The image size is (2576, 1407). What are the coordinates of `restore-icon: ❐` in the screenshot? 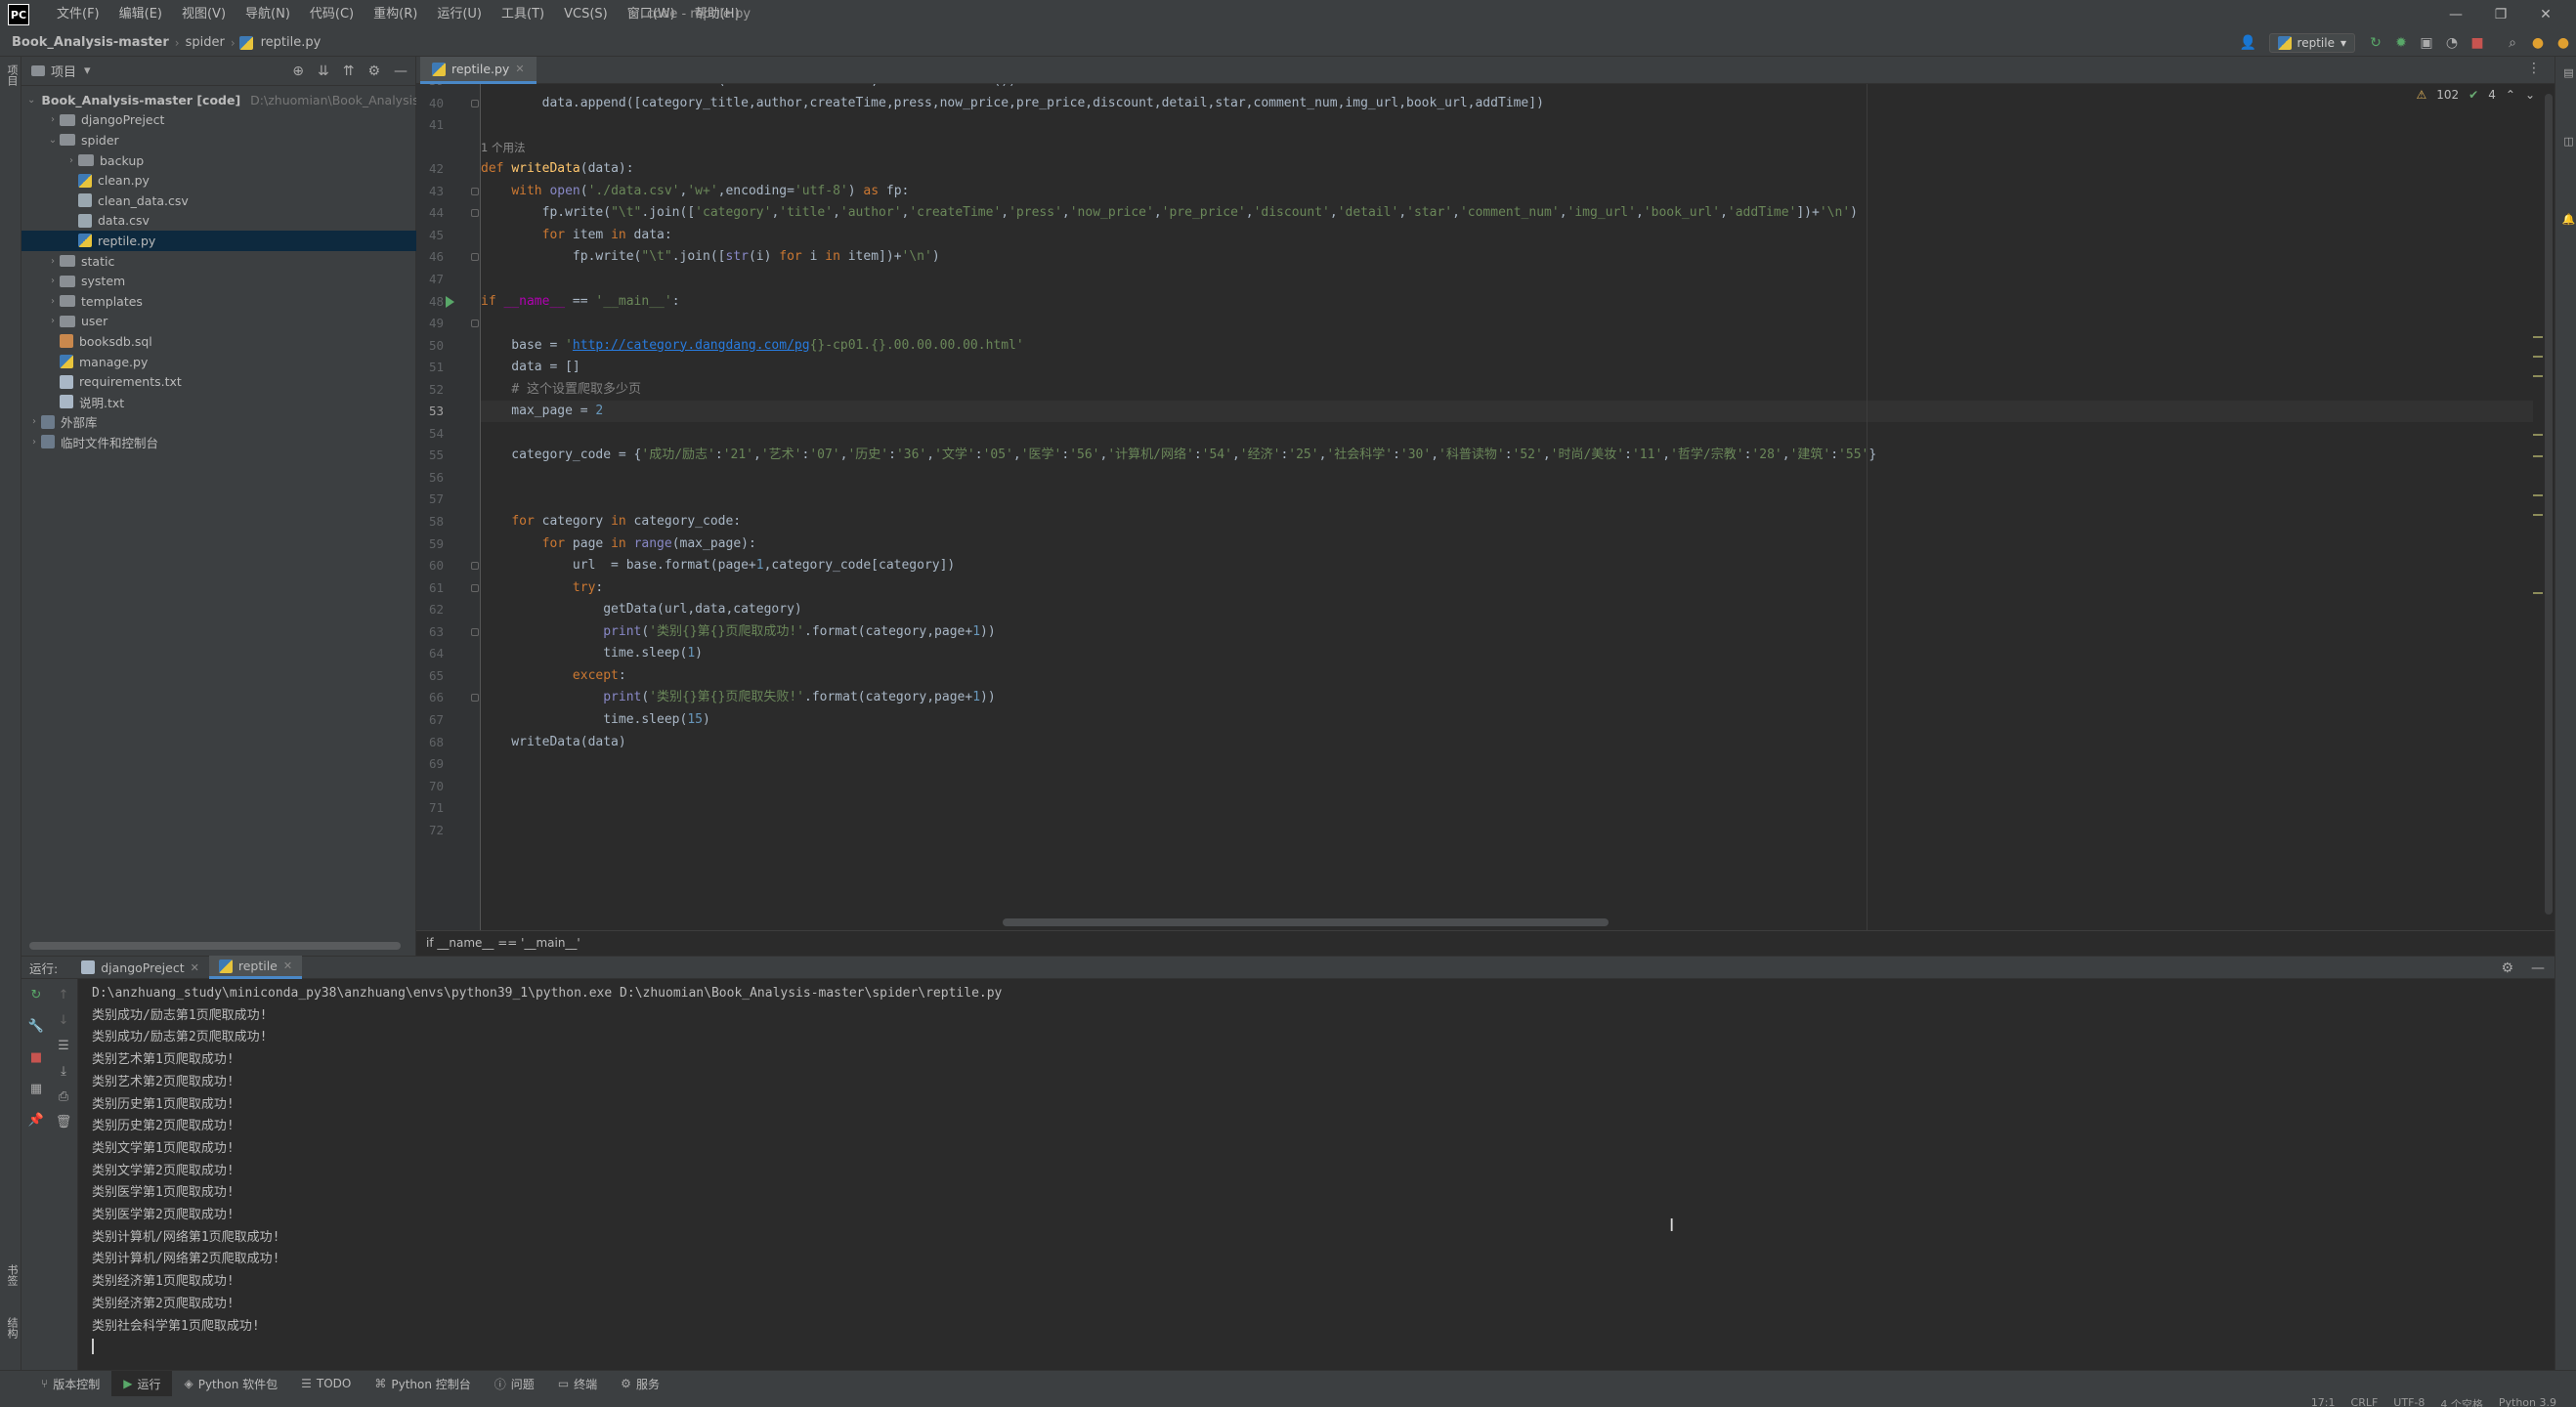 It's located at (2500, 14).